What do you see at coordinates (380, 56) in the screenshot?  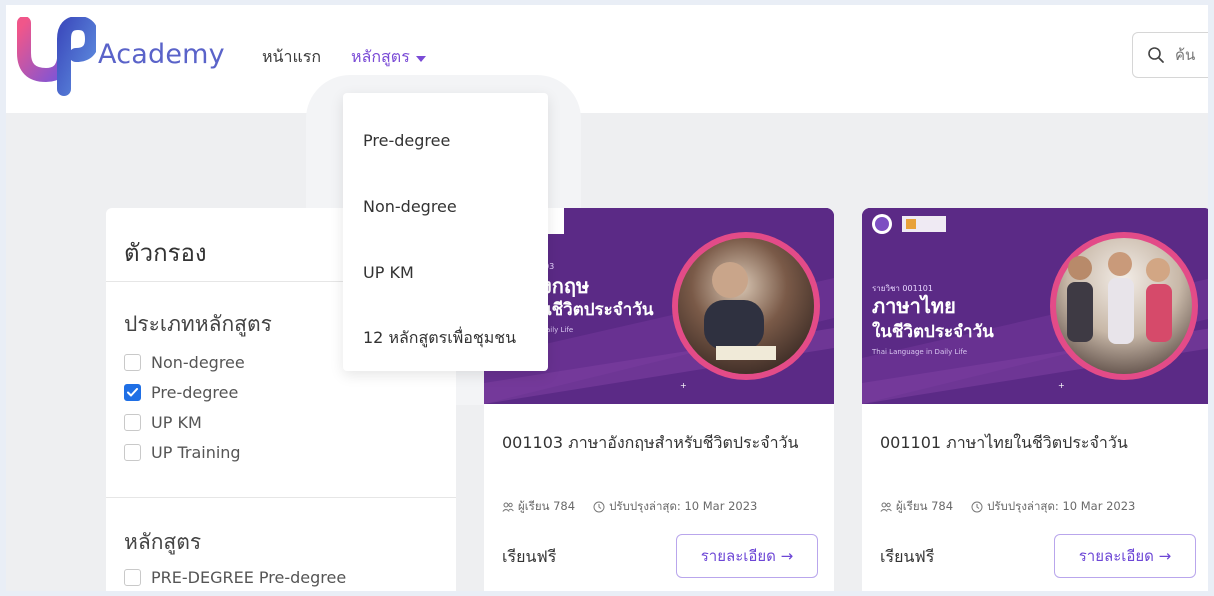 I see `nav-courses-label: หลักสูตร` at bounding box center [380, 56].